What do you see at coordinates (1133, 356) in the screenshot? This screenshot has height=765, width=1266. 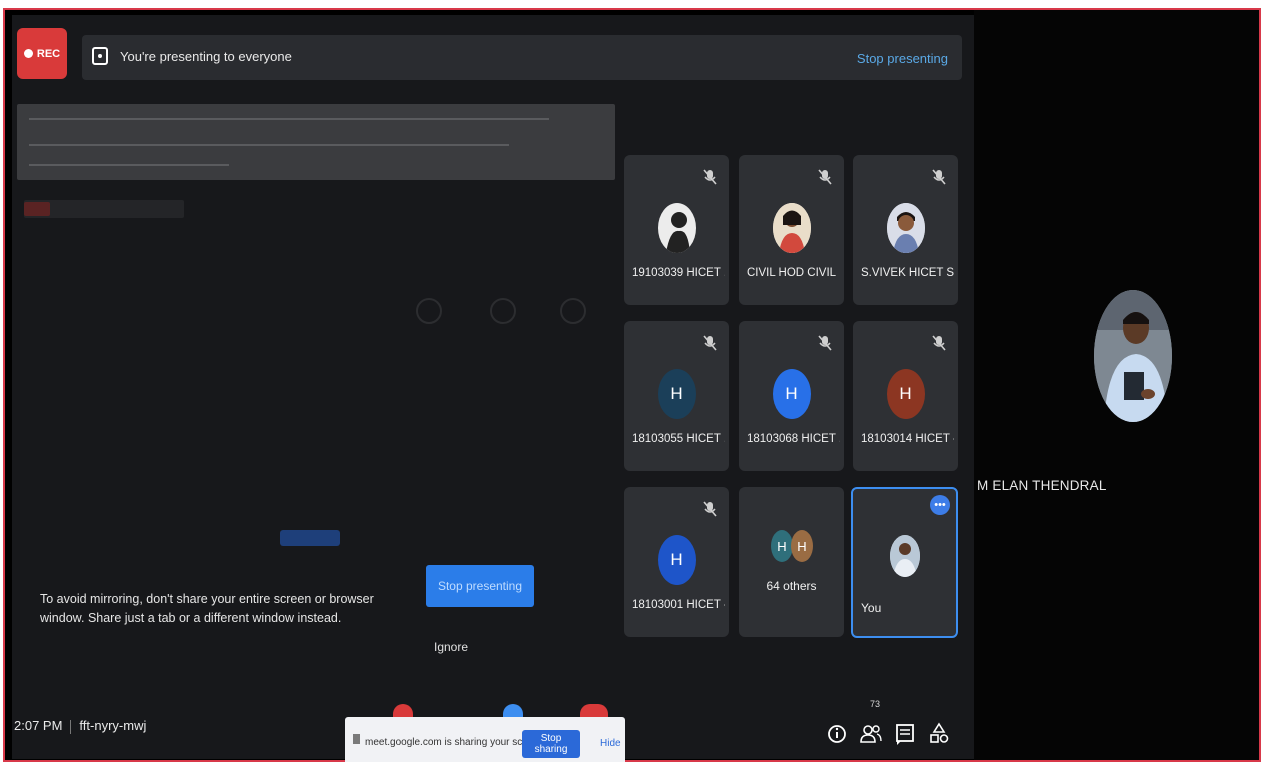 I see `speaker-photo` at bounding box center [1133, 356].